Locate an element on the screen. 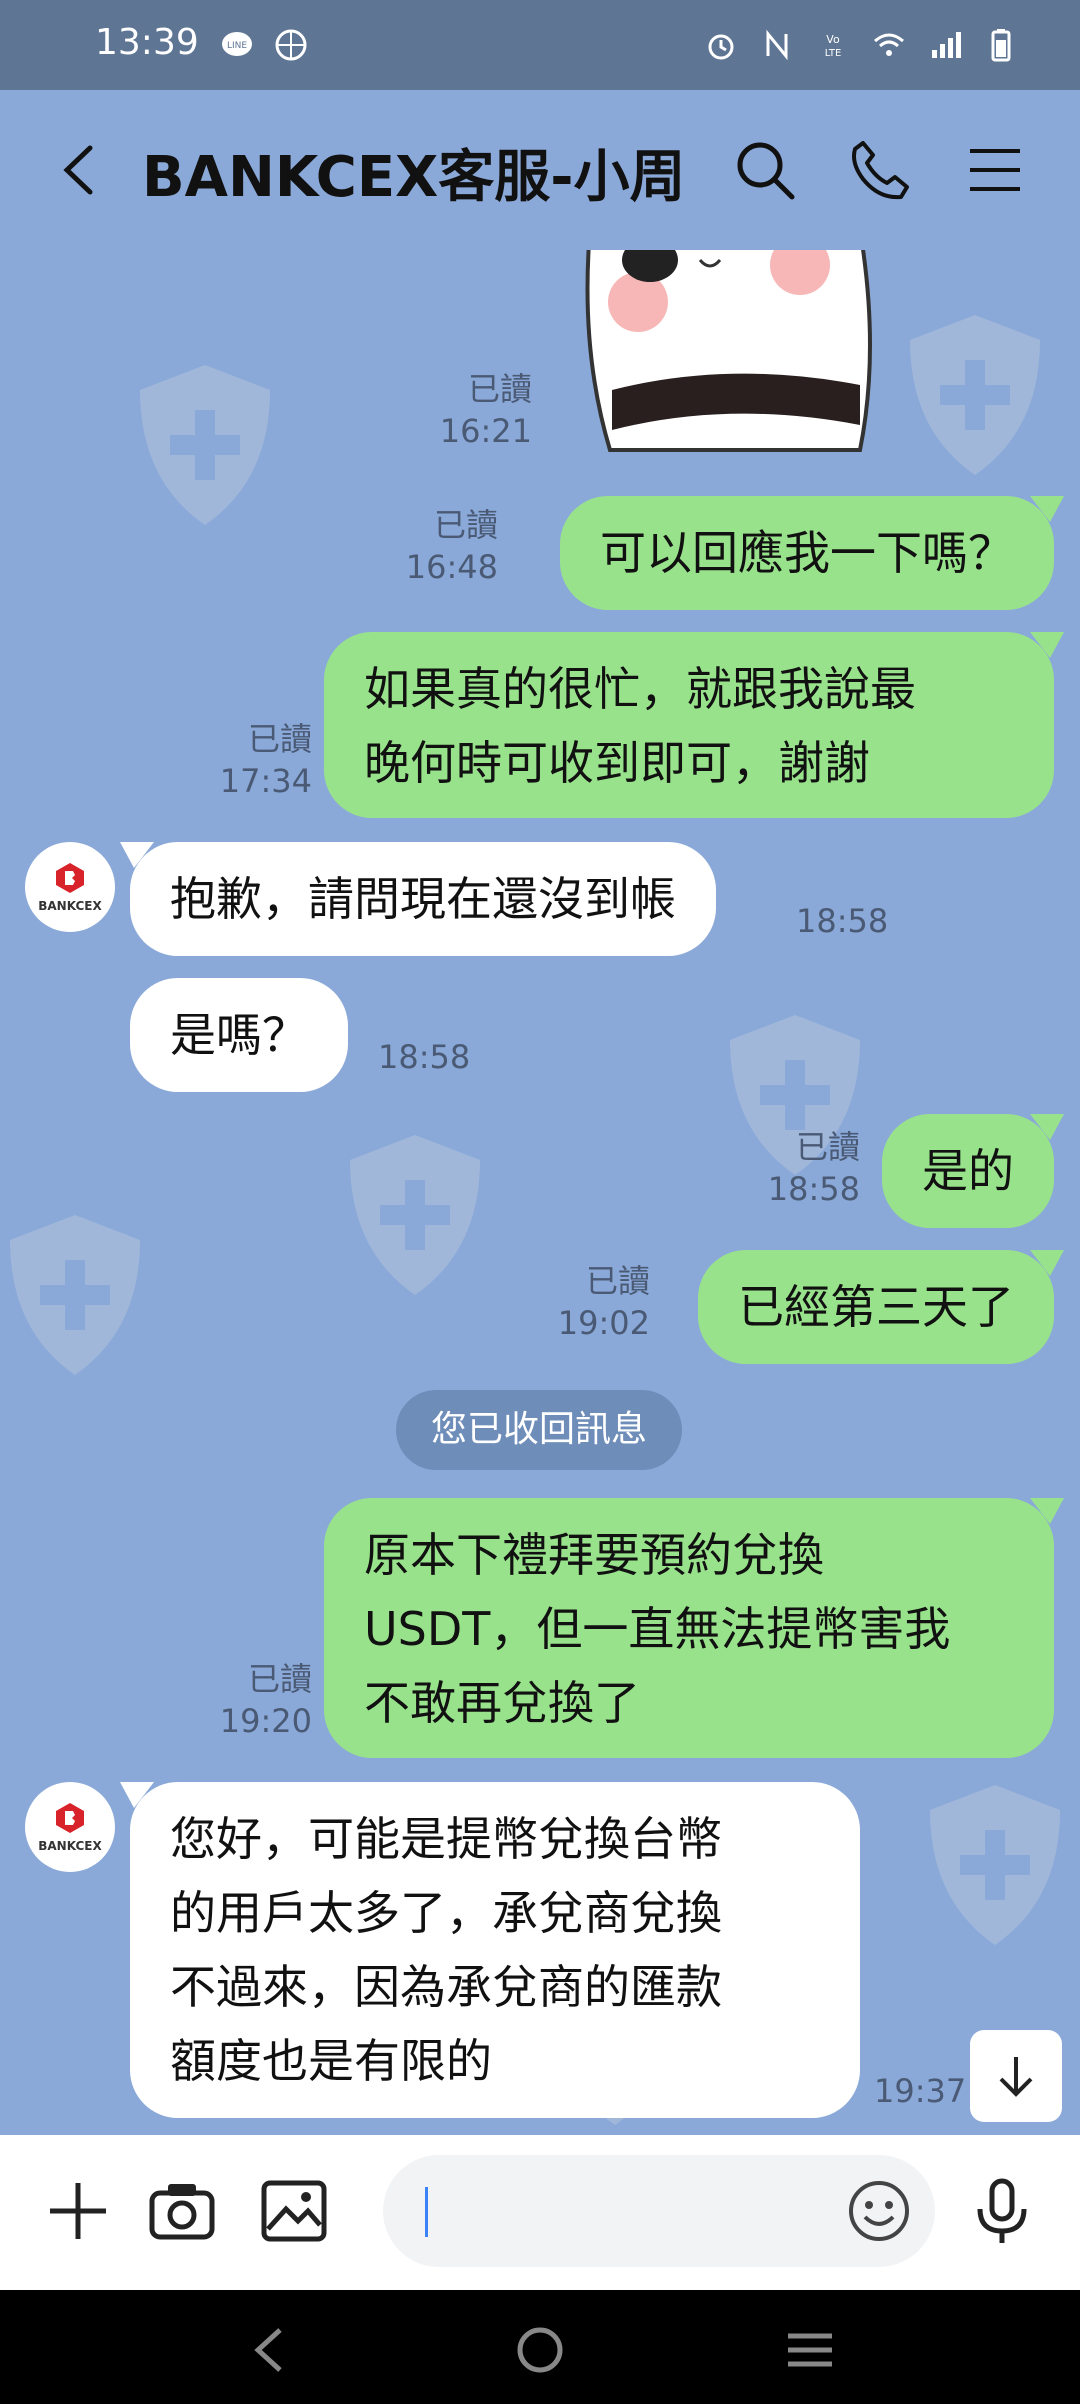 Image resolution: width=1080 pixels, height=2404 pixels. status-time: 13:39 is located at coordinates (147, 42).